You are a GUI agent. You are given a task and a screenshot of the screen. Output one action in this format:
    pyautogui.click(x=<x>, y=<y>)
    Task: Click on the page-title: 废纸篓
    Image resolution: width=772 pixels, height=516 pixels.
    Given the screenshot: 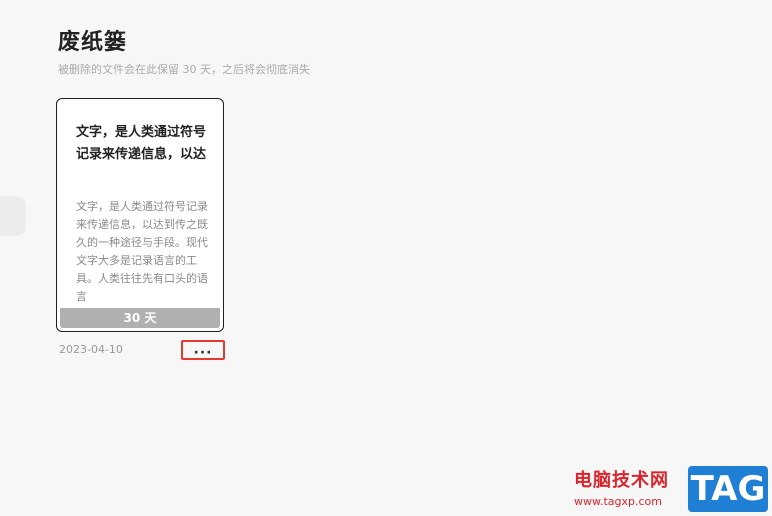 What is the action you would take?
    pyautogui.click(x=93, y=42)
    